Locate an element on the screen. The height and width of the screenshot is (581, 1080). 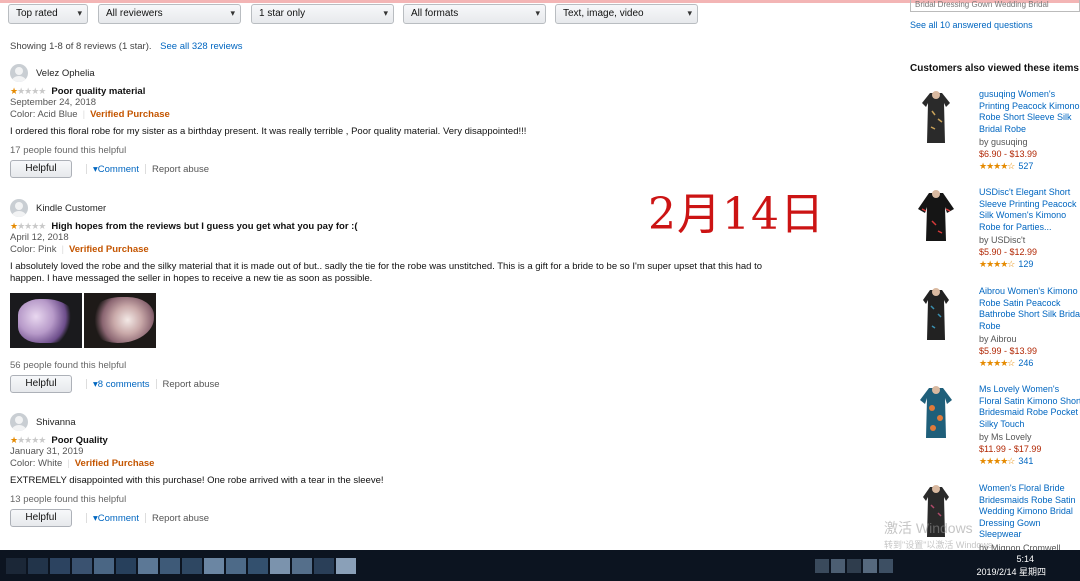
sort-dropdown: Top rated ▾ is located at coordinates (48, 14).